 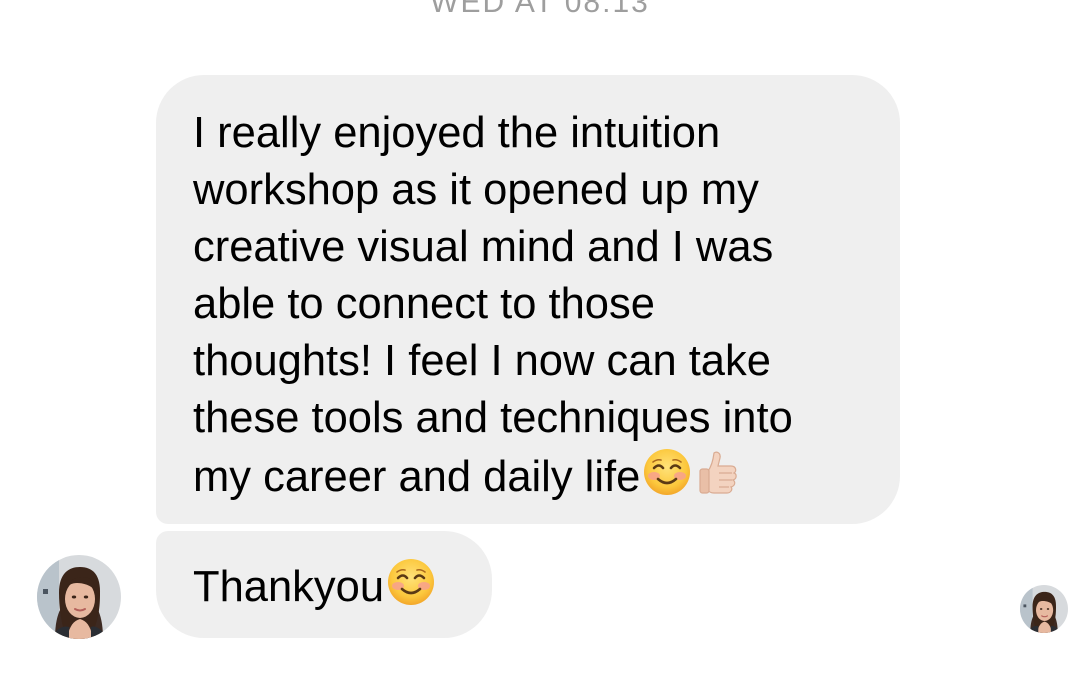 I want to click on message-text-line: able to connect to those, so click(x=424, y=304).